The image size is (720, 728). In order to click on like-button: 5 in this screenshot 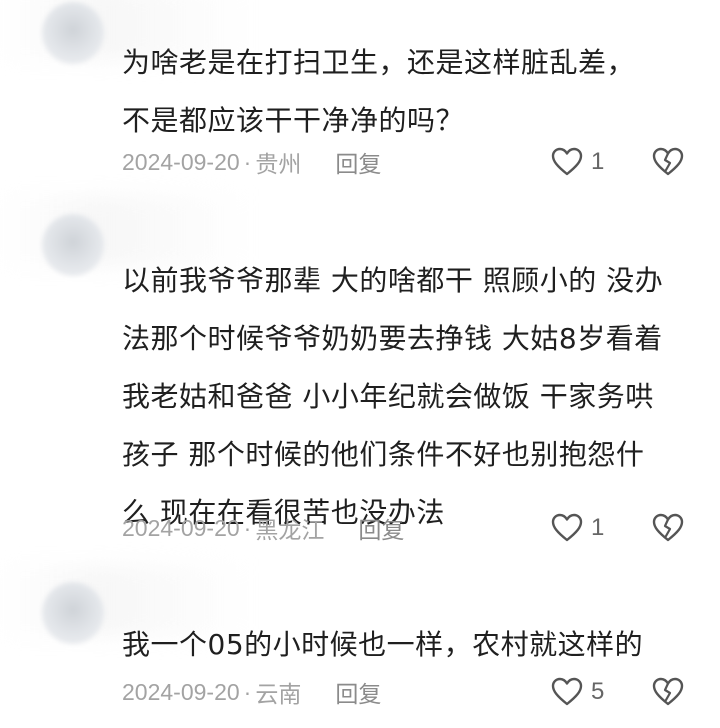, I will do `click(577, 692)`.